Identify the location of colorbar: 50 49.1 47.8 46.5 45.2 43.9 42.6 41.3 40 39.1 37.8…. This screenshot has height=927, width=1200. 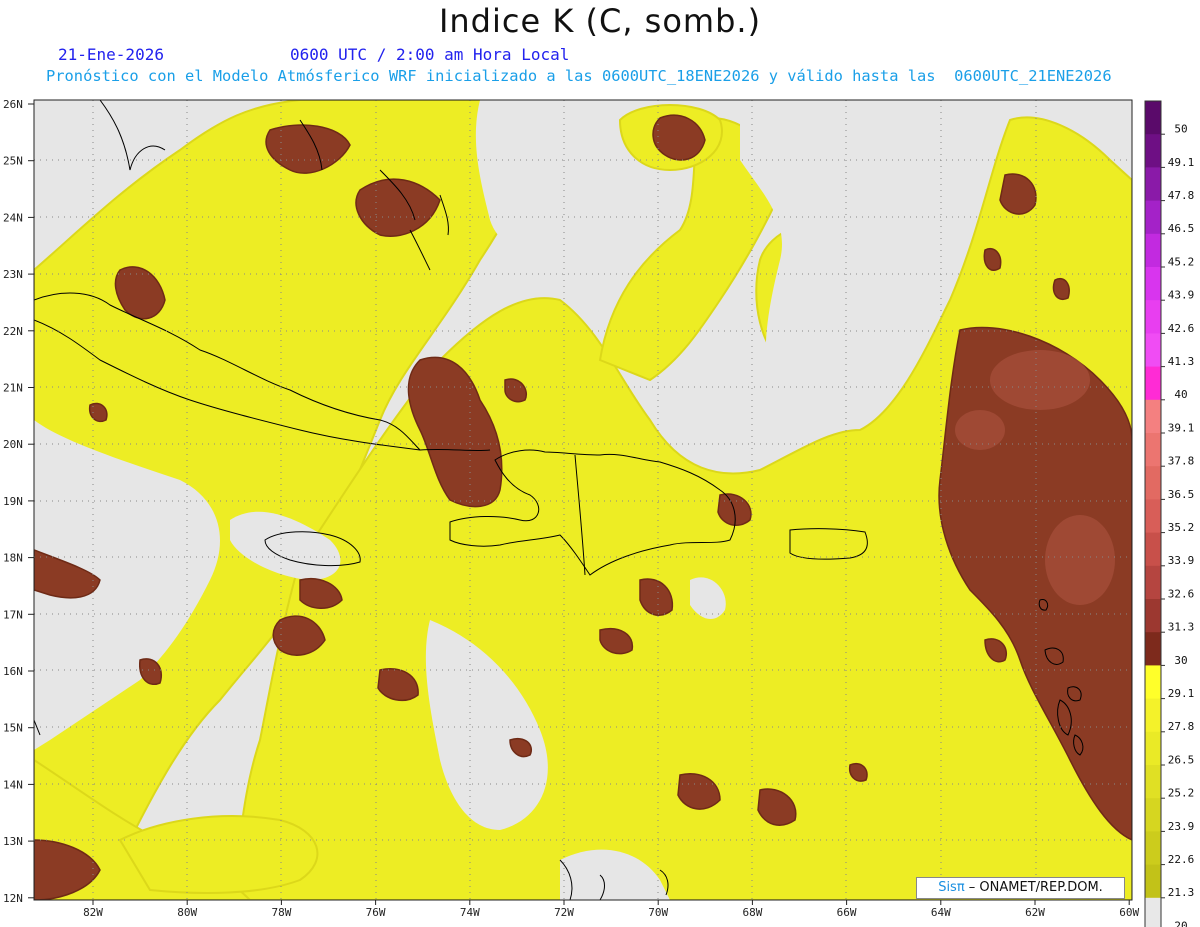
(1169, 513).